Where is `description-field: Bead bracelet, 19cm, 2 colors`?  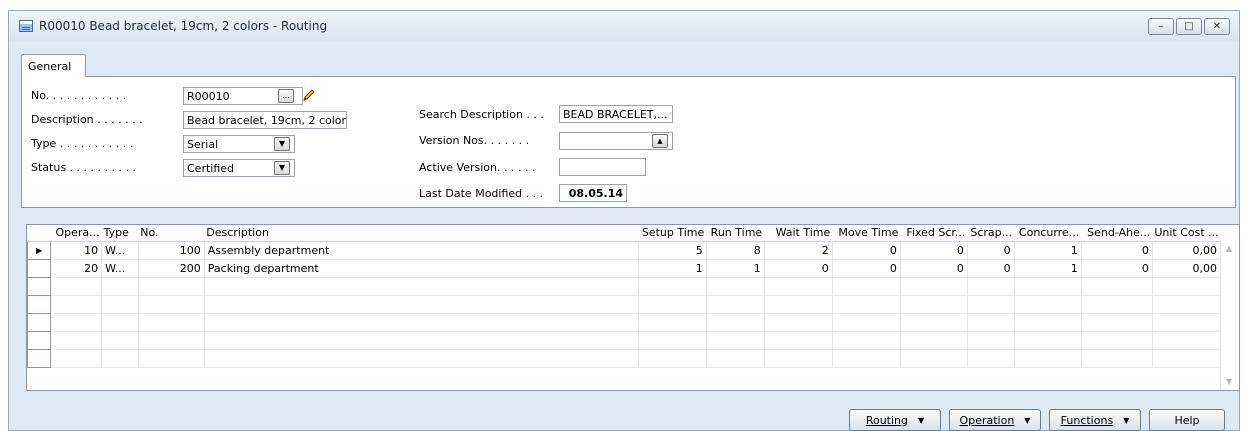
description-field: Bead bracelet, 19cm, 2 colors is located at coordinates (265, 120).